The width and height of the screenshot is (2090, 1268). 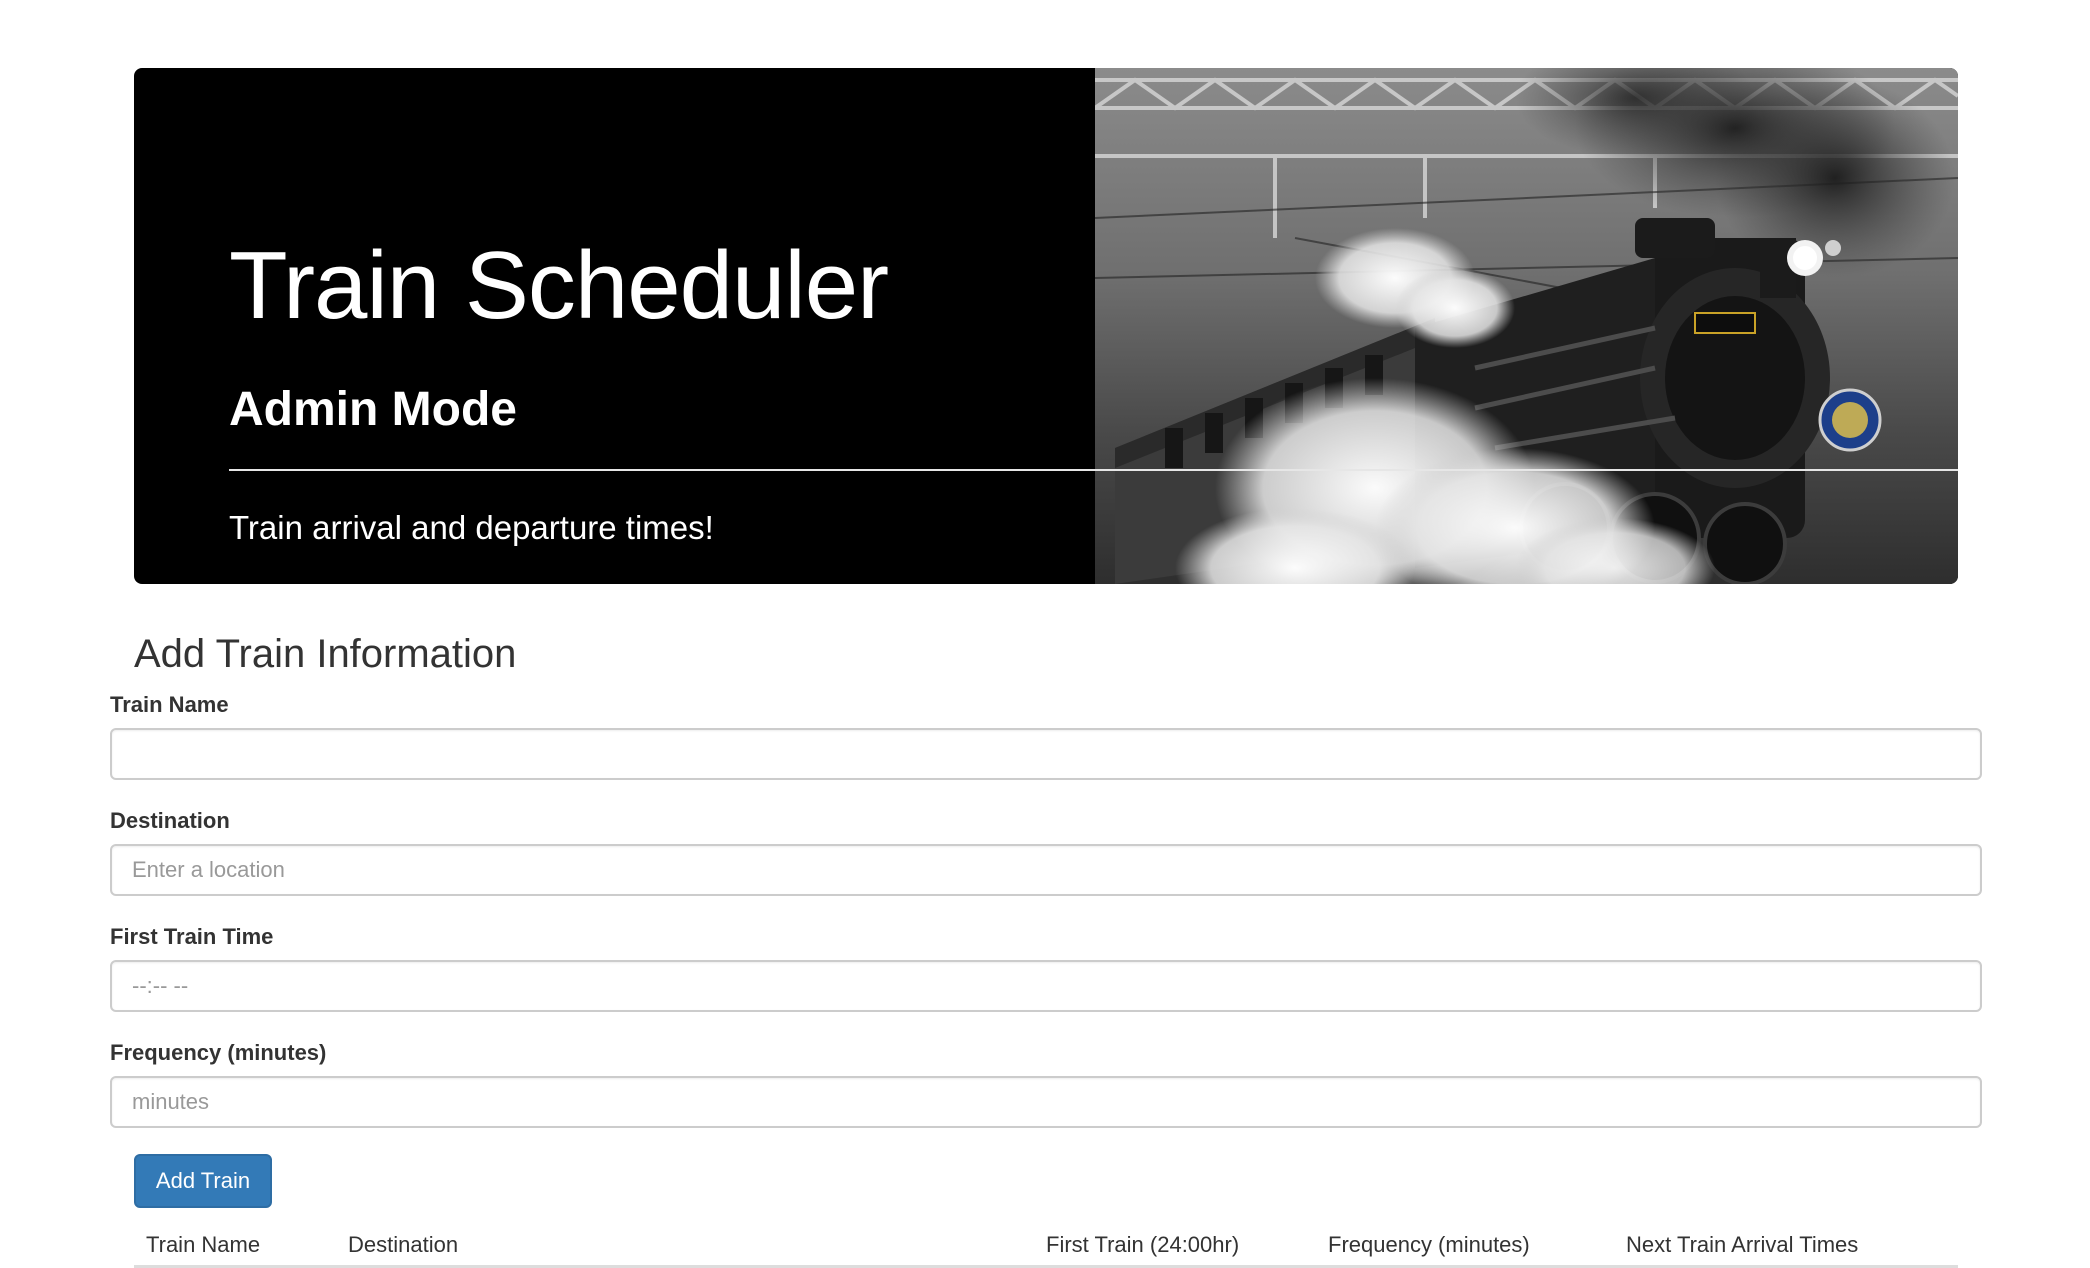 What do you see at coordinates (403, 1244) in the screenshot?
I see `column-header-destination: Destination` at bounding box center [403, 1244].